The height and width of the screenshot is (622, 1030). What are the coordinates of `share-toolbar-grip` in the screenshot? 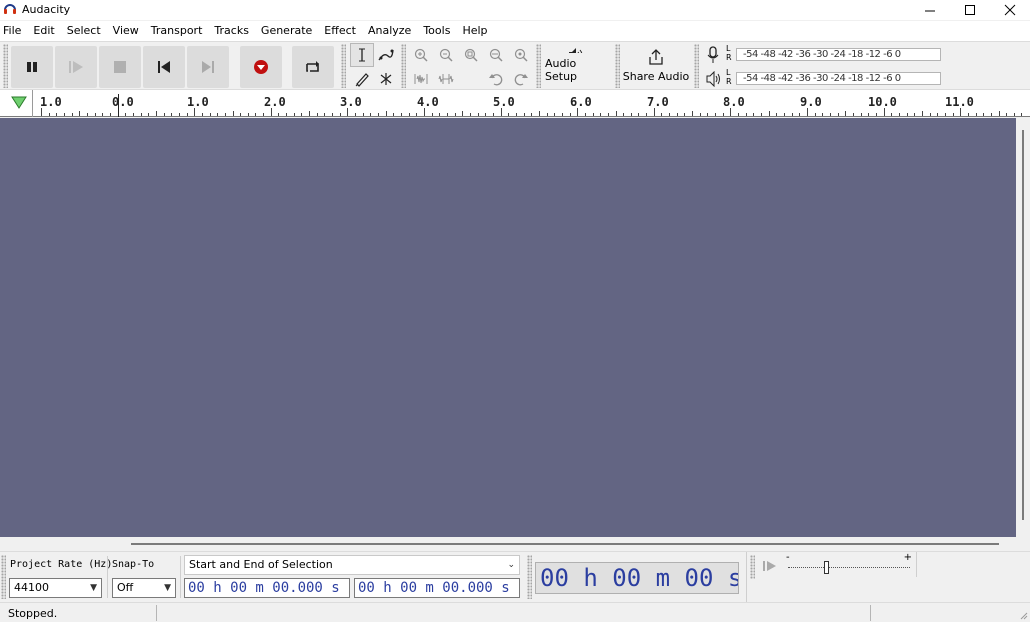 It's located at (617, 66).